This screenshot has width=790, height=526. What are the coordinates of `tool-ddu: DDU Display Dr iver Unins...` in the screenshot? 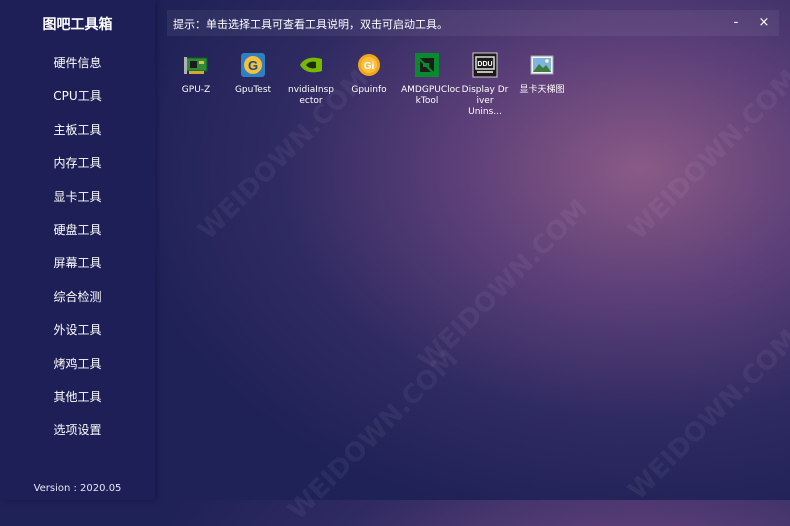 It's located at (485, 85).